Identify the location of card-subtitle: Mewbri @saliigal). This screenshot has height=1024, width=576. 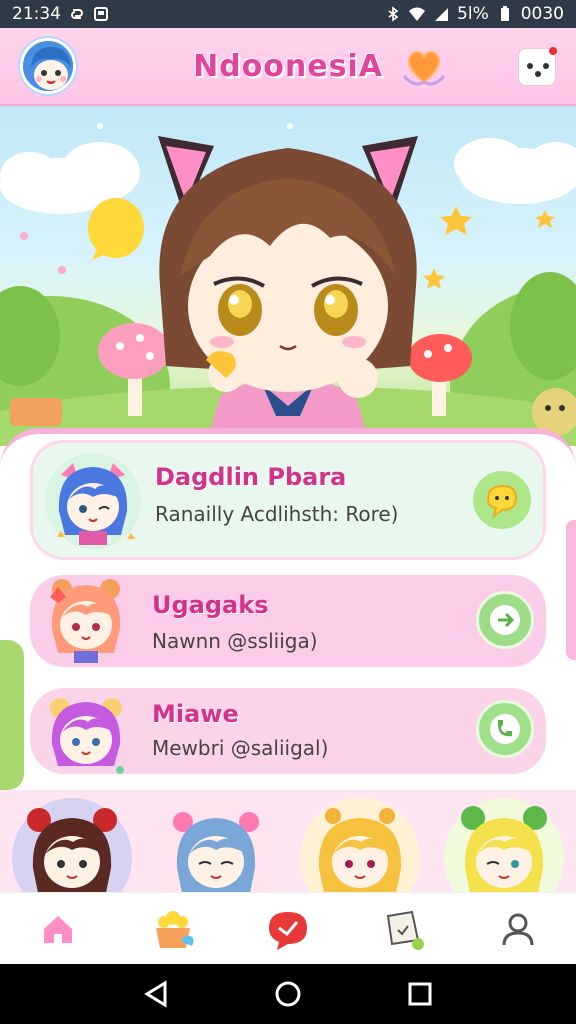
(240, 748).